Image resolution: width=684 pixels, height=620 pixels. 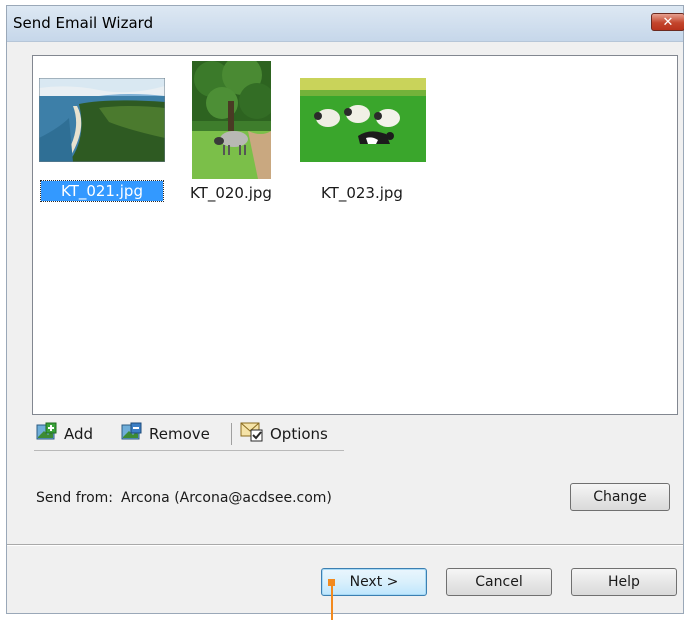 I want to click on toolbar-separator, so click(x=231, y=434).